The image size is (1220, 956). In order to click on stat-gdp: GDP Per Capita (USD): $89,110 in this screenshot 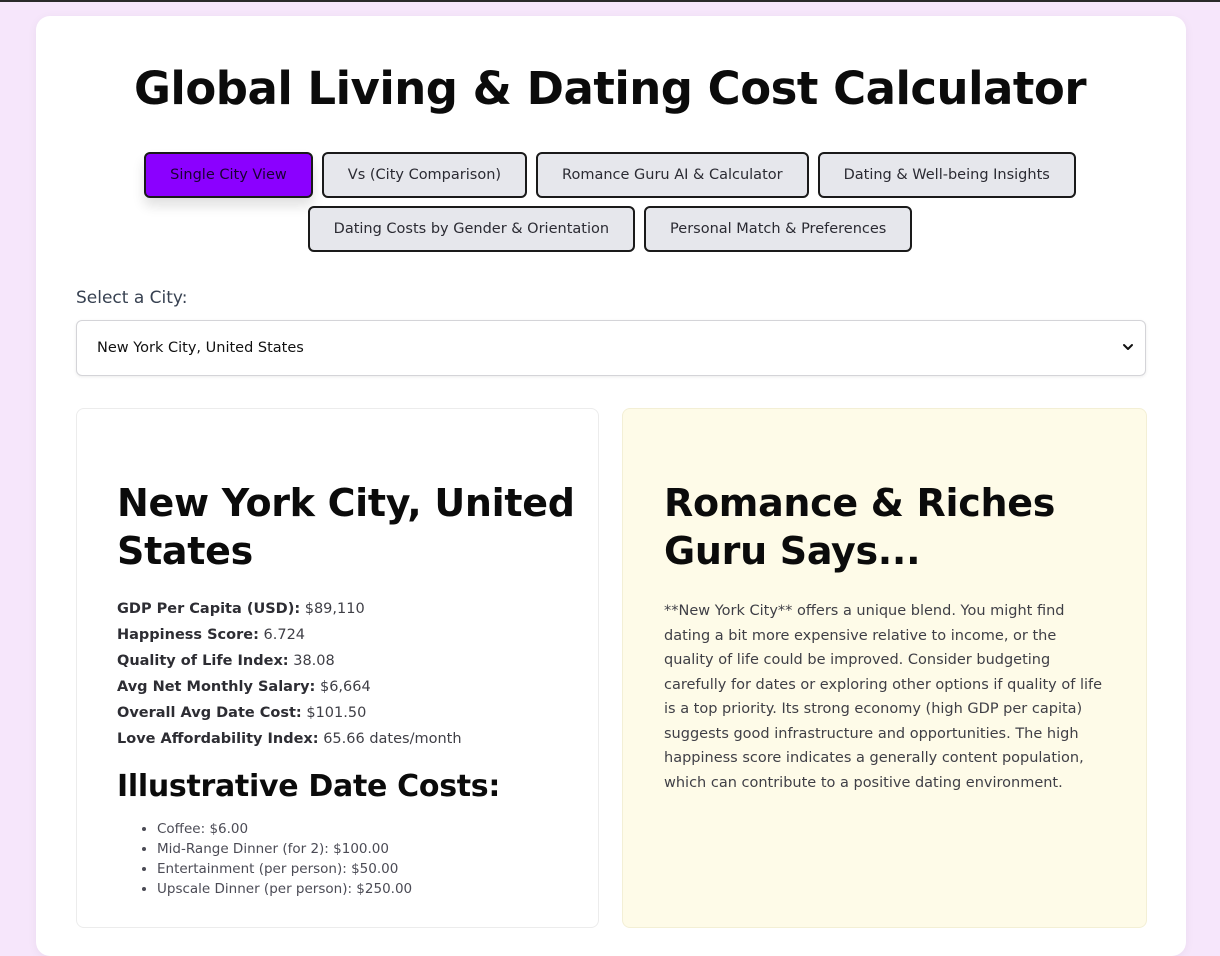, I will do `click(347, 609)`.